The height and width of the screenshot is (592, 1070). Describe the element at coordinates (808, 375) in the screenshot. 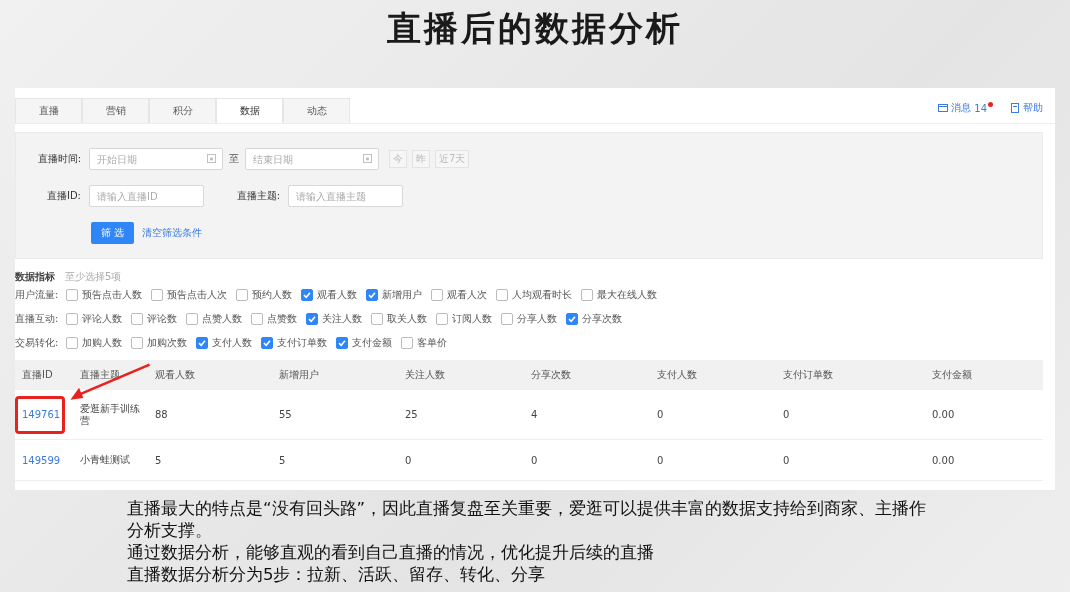

I see `column-header: 支付订单数` at that location.